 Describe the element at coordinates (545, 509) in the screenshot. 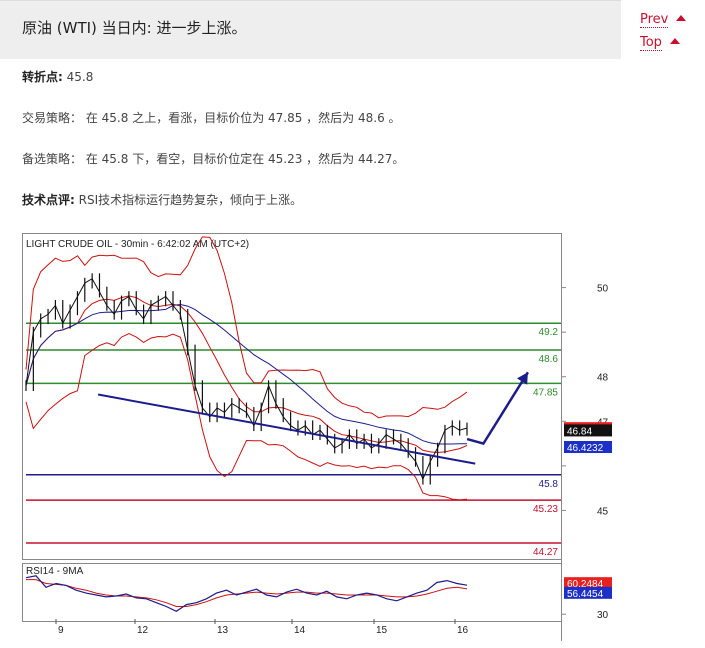

I see `level-label-4: 45.23` at that location.